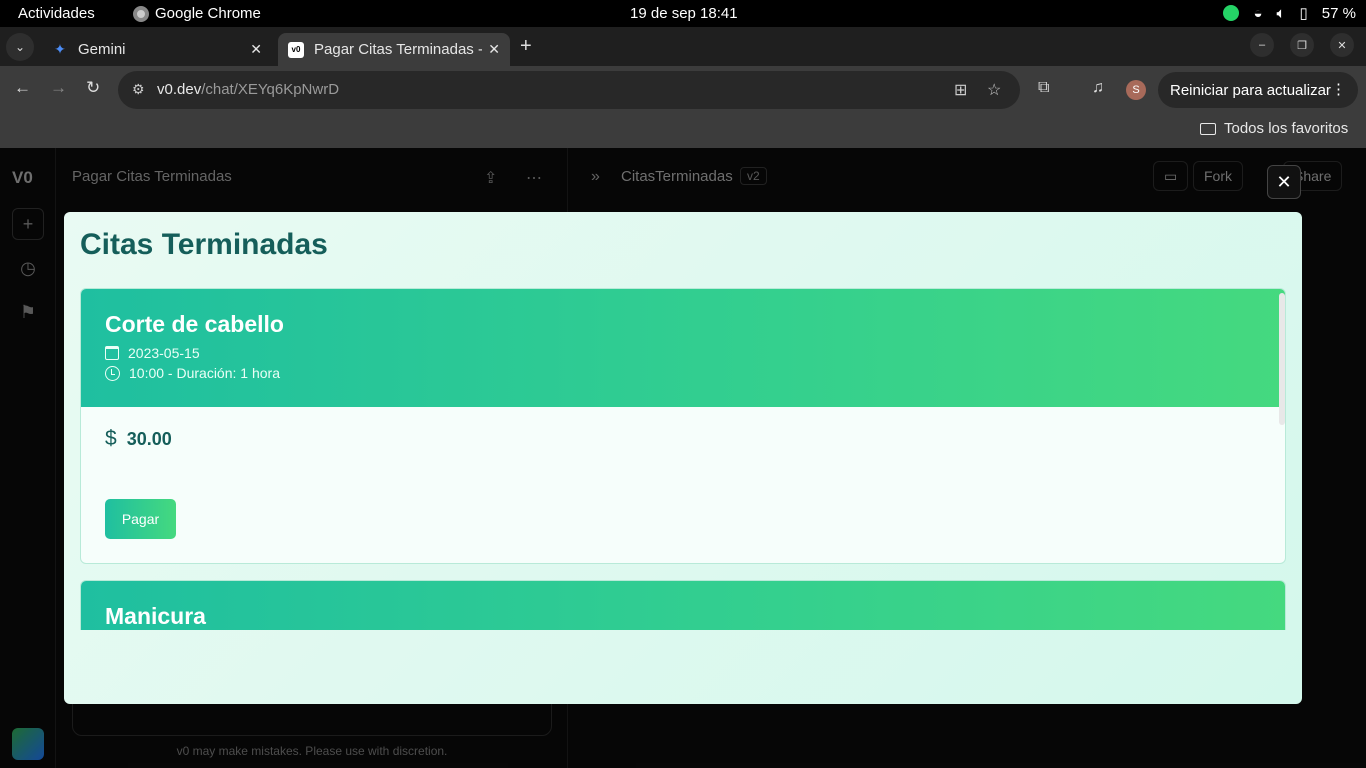 The width and height of the screenshot is (1366, 768). Describe the element at coordinates (20, 47) in the screenshot. I see `tab-search-button: ⌄` at that location.